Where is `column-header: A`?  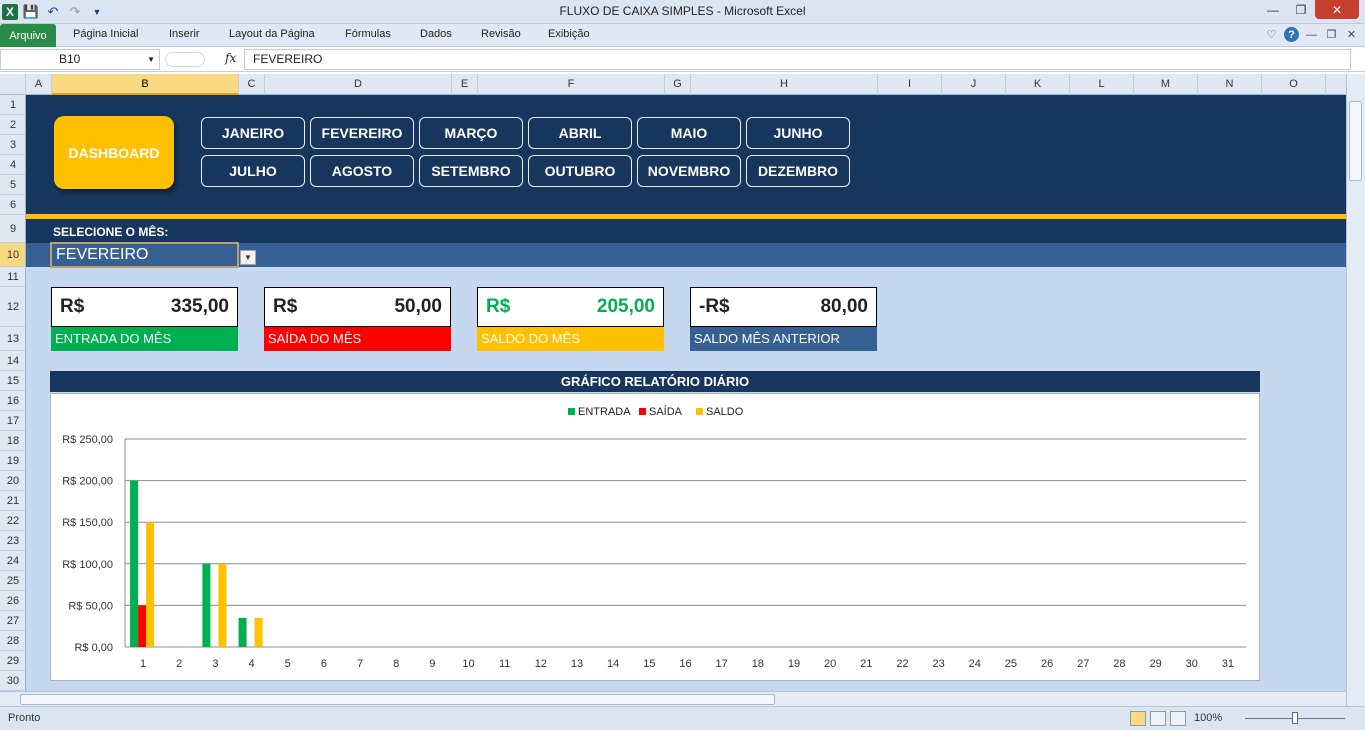
column-header: A is located at coordinates (39, 84).